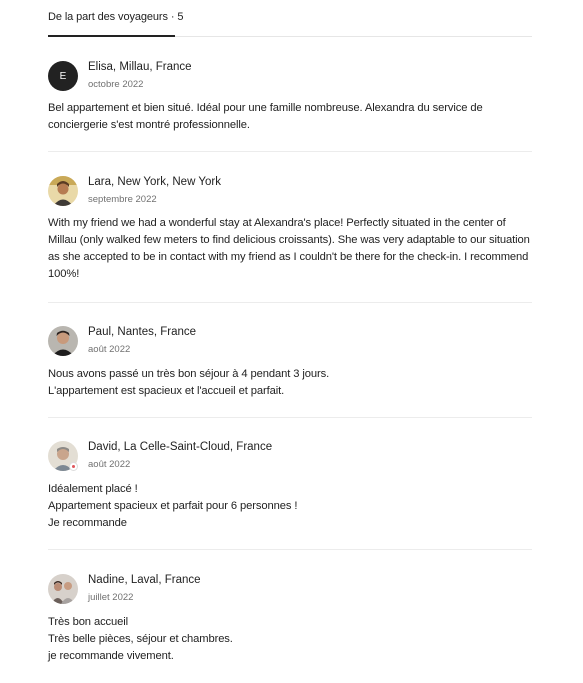 This screenshot has width=583, height=683. Describe the element at coordinates (122, 199) in the screenshot. I see `review-date: septembre 2022` at that location.